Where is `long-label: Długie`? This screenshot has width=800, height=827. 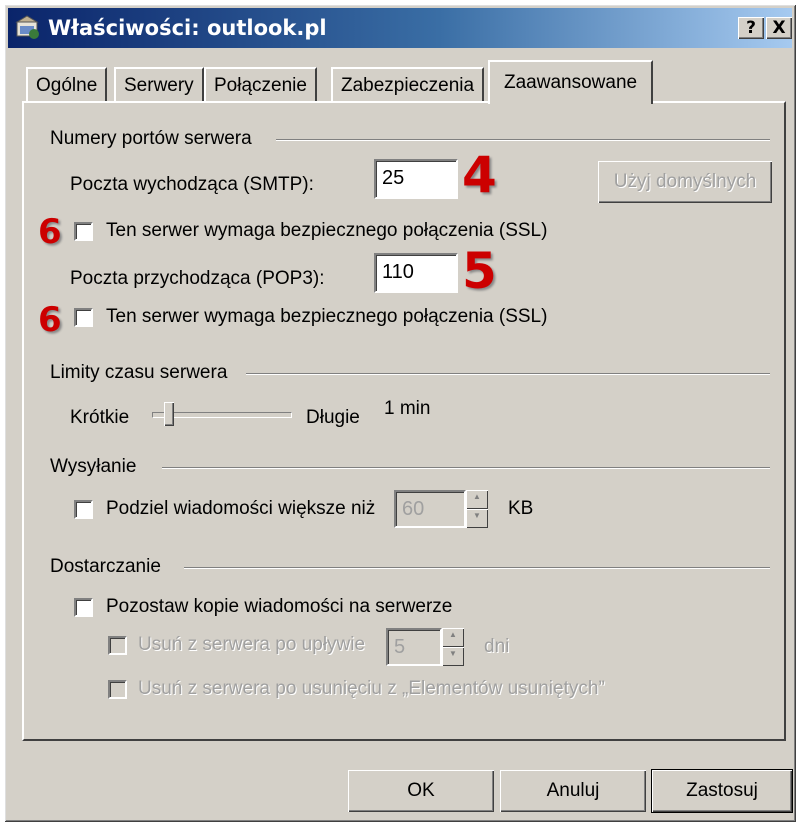
long-label: Długie is located at coordinates (333, 417).